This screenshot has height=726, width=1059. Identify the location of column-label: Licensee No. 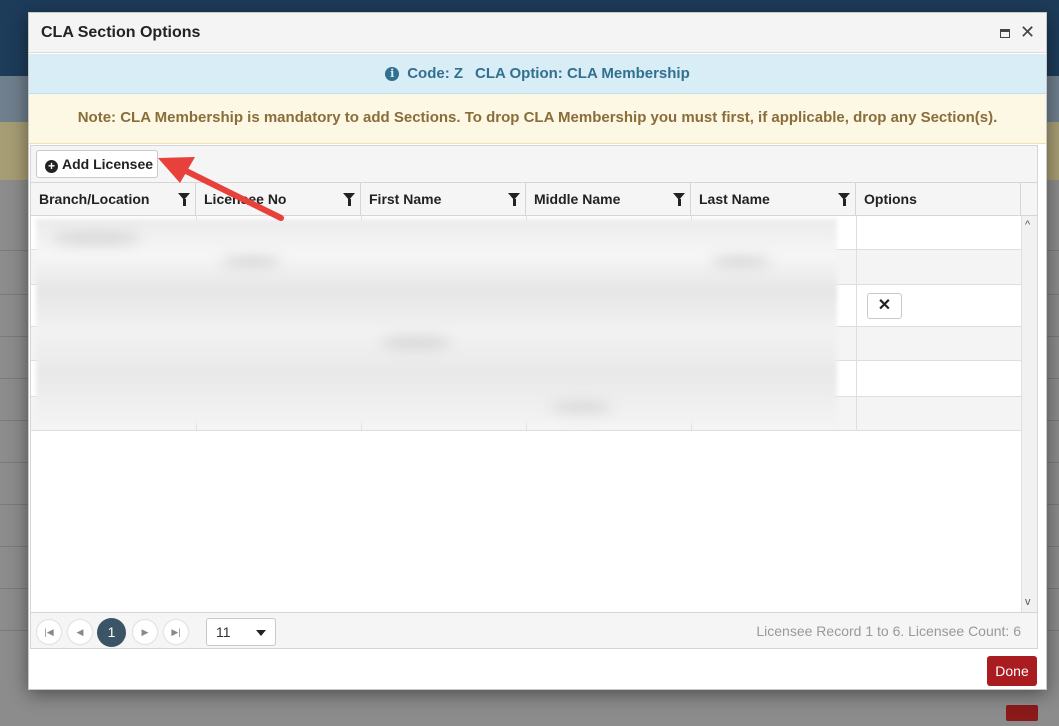
(245, 199).